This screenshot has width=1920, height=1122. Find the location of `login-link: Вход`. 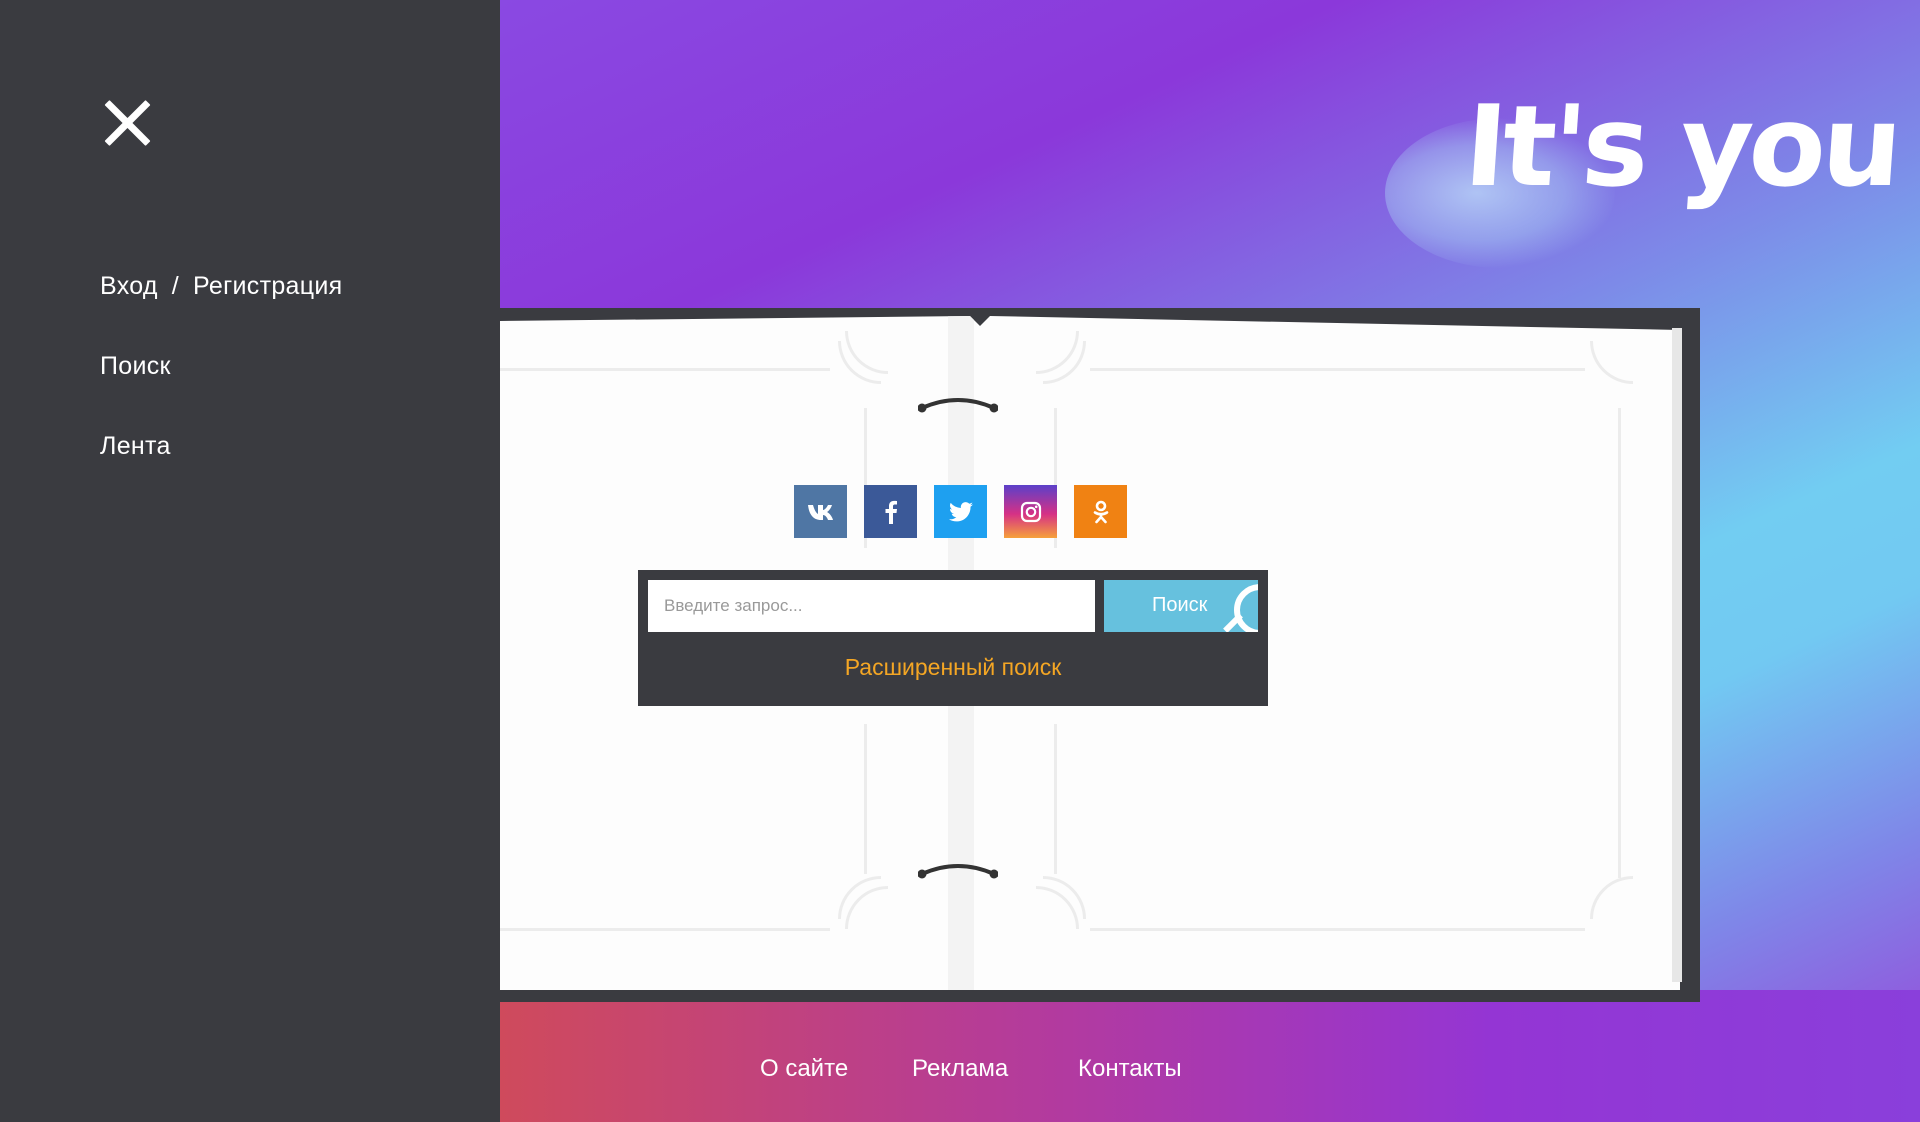

login-link: Вход is located at coordinates (129, 286).